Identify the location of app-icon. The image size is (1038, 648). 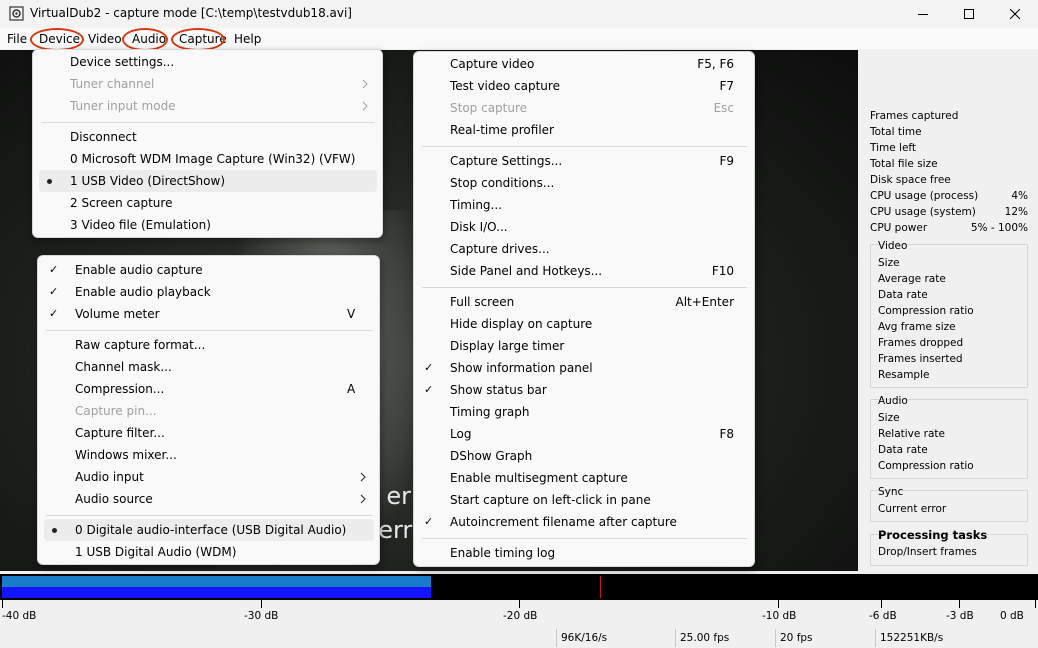
(16, 13).